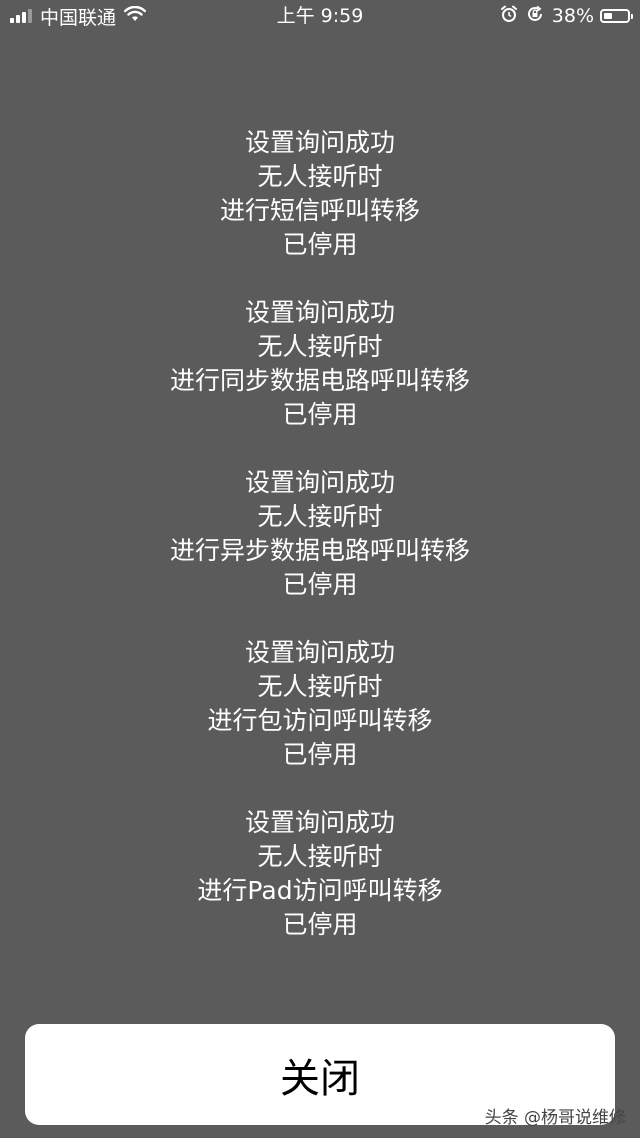  Describe the element at coordinates (608, 16) in the screenshot. I see `battery-fill` at that location.